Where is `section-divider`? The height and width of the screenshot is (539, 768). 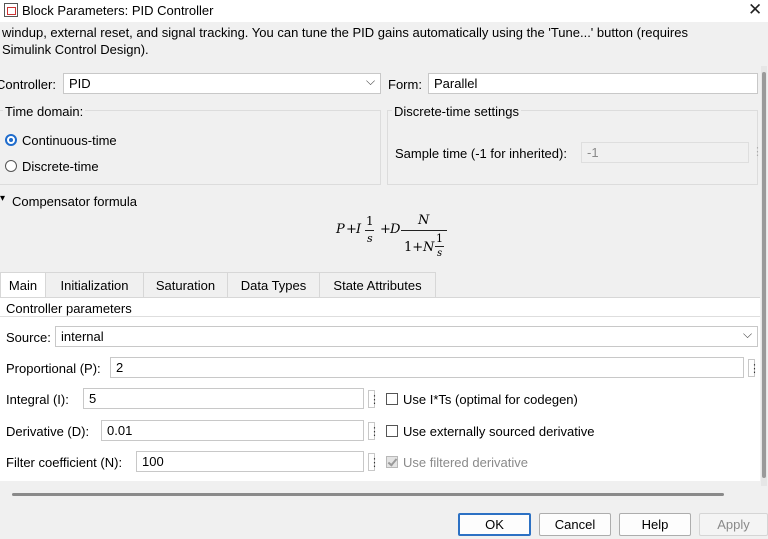
section-divider is located at coordinates (380, 316).